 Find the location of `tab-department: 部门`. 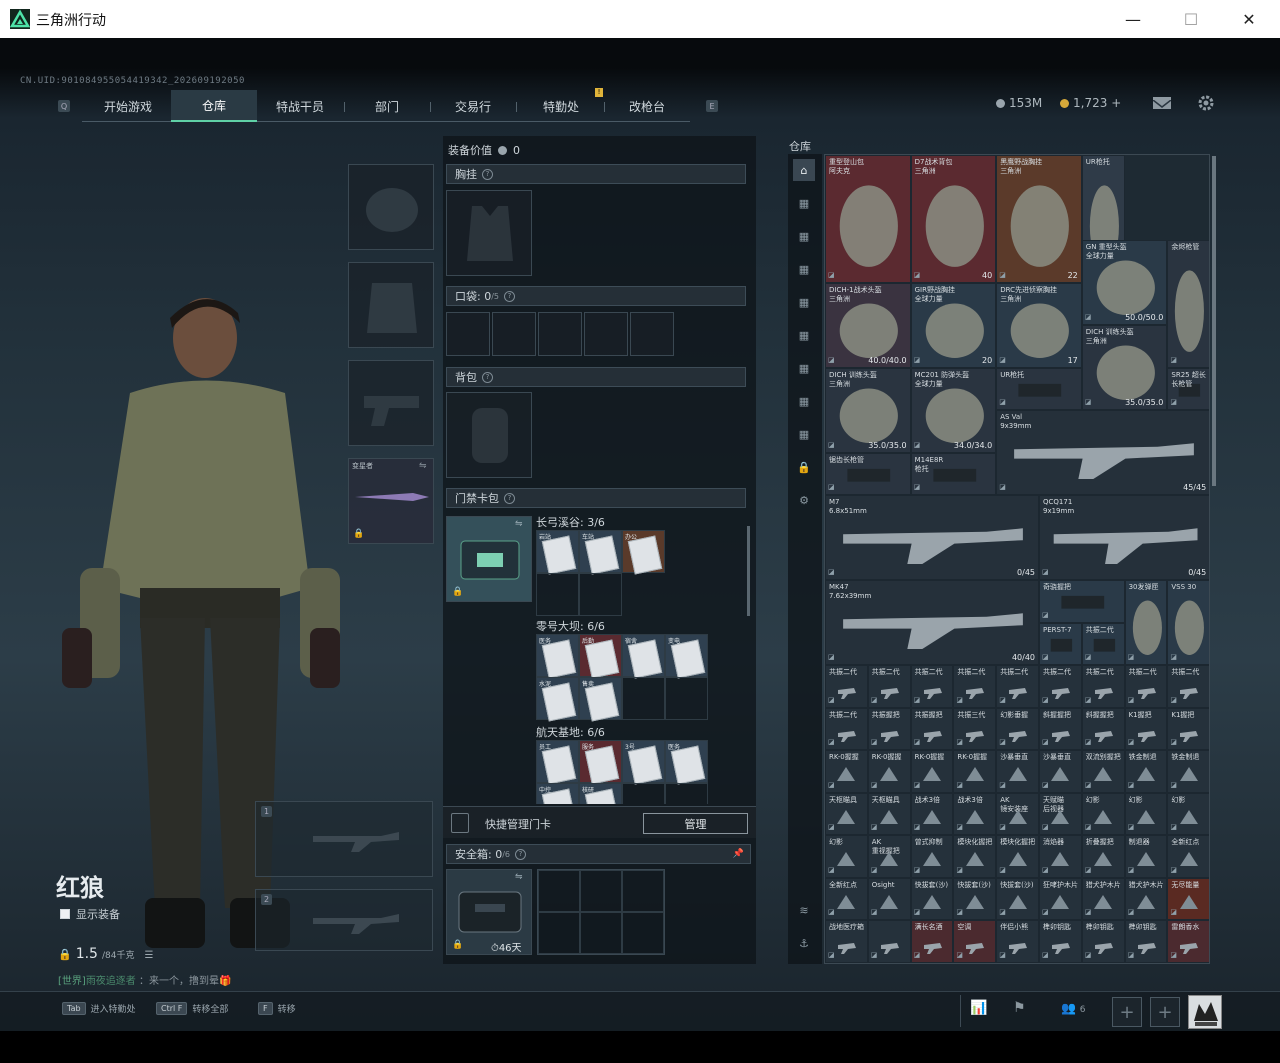

tab-department: 部门 is located at coordinates (387, 106).